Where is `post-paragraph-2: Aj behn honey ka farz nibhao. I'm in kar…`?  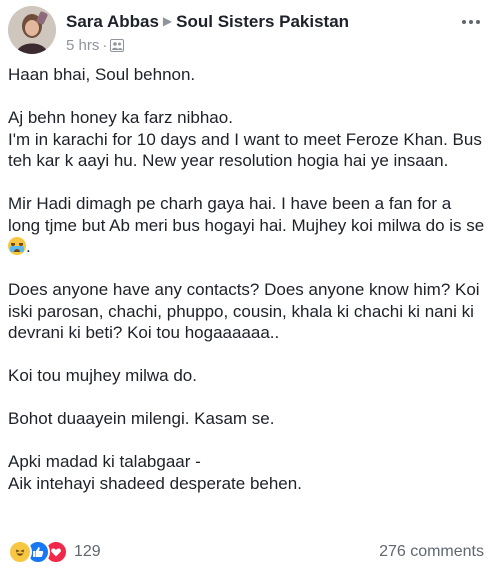 post-paragraph-2: Aj behn honey ka farz nibhao. I'm in kar… is located at coordinates (245, 139).